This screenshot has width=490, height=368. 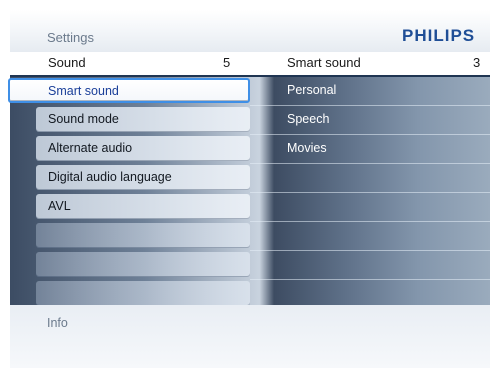 What do you see at coordinates (67, 62) in the screenshot?
I see `left-header-label: Sound` at bounding box center [67, 62].